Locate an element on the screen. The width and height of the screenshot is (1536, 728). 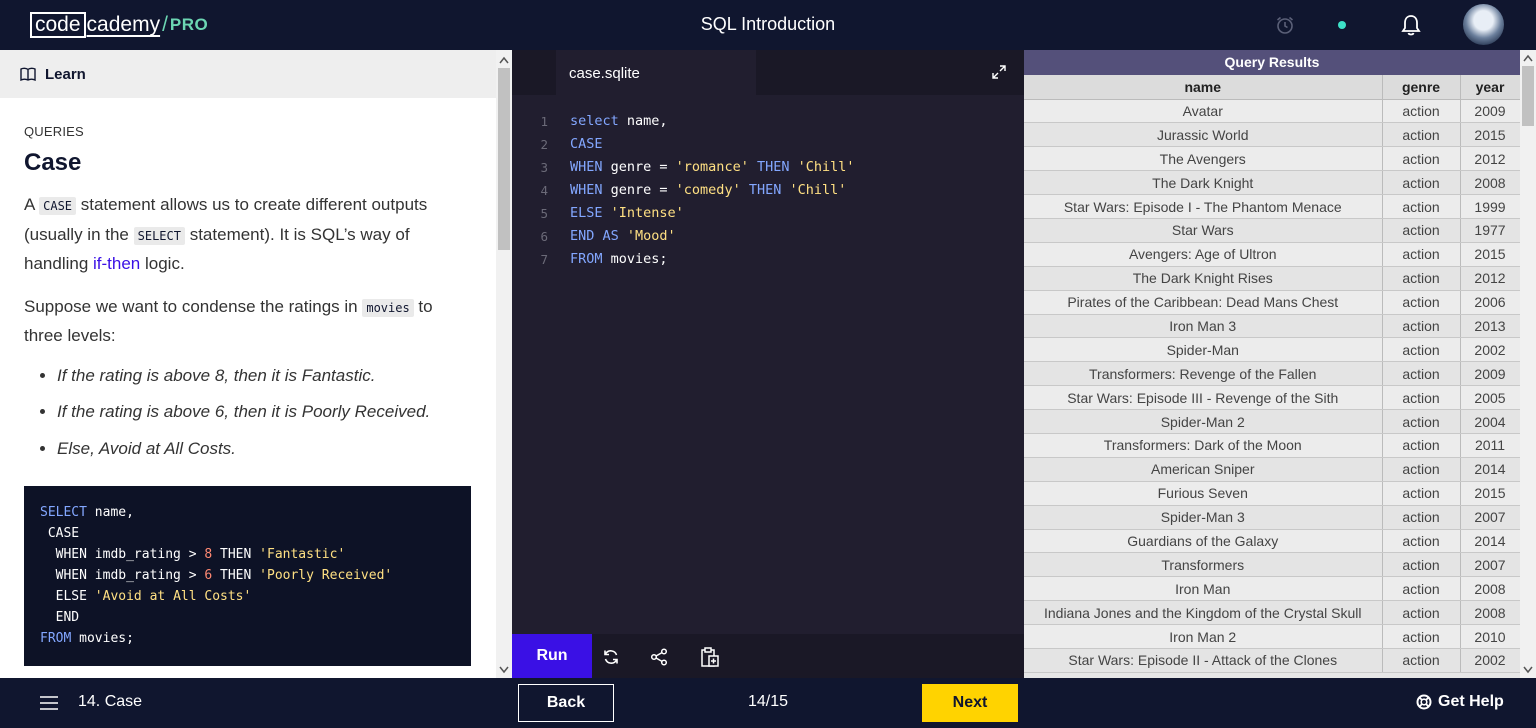
table-row: Star Wars action 1977 is located at coordinates (1272, 230).